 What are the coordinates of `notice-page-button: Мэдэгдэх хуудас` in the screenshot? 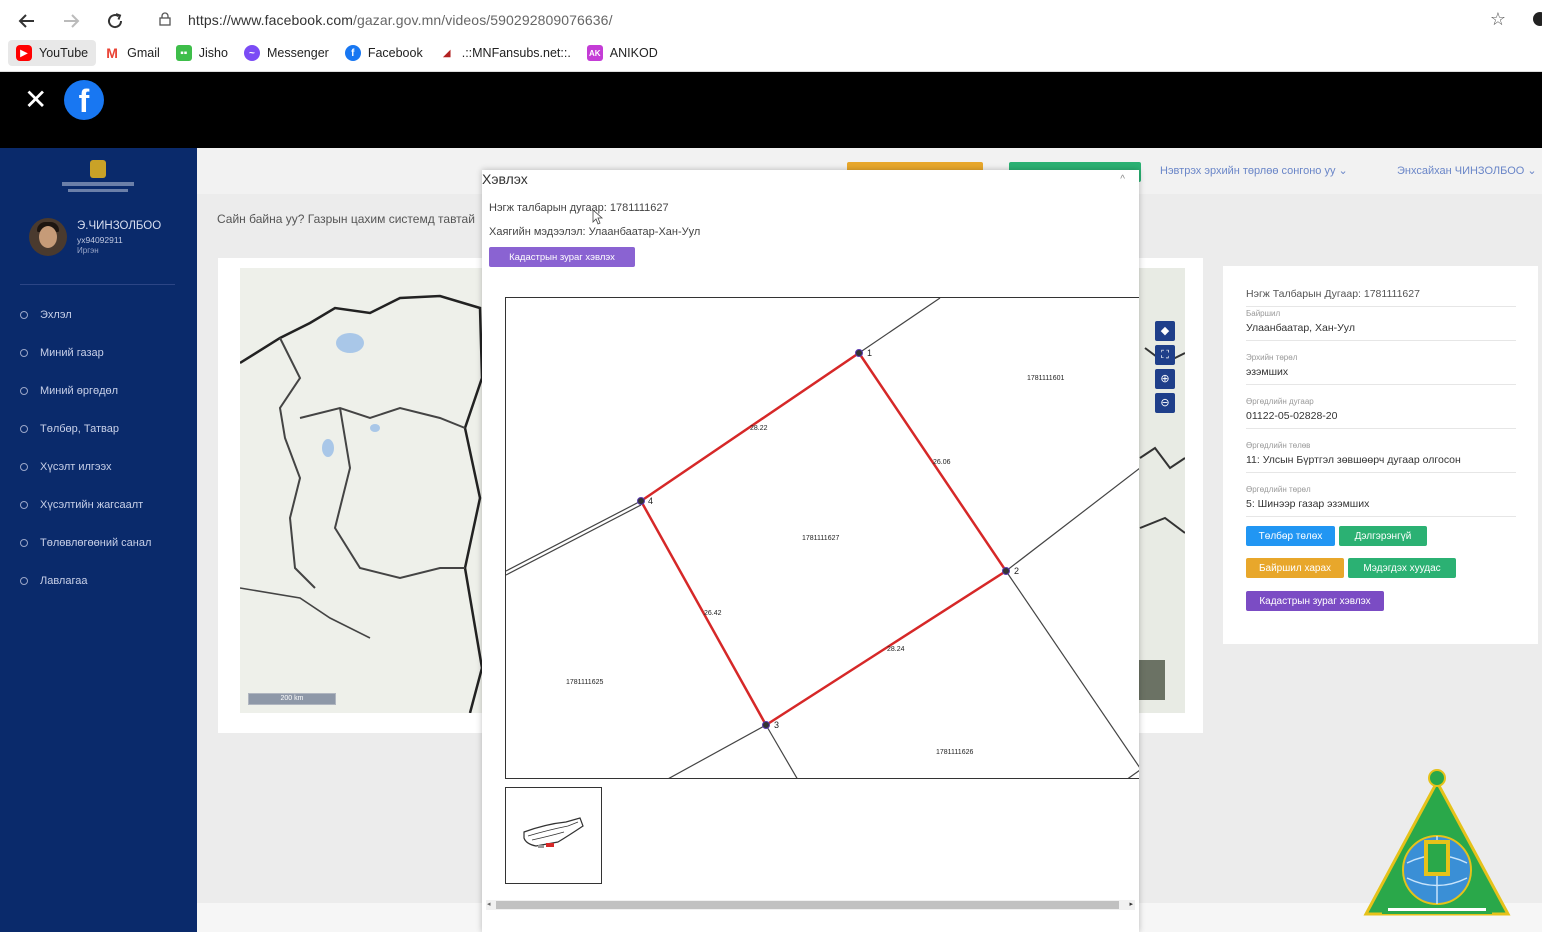 It's located at (1402, 568).